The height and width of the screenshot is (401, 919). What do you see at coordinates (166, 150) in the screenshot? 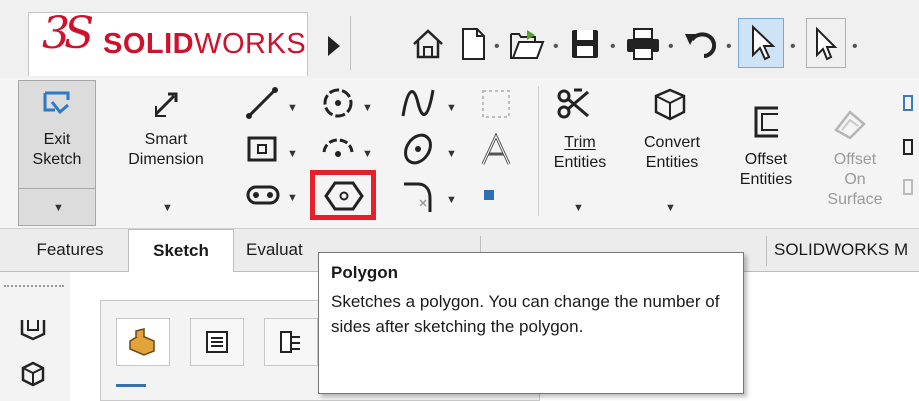
I see `smart-dimension-button: Smart Dimension` at bounding box center [166, 150].